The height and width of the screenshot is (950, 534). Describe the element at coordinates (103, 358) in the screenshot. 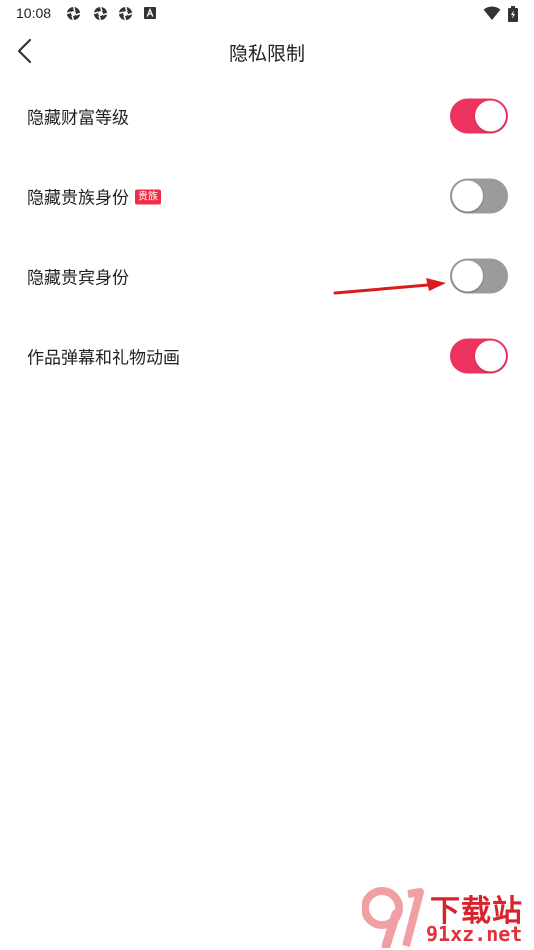

I see `setting-label: 作品弹幕和礼物动画` at that location.